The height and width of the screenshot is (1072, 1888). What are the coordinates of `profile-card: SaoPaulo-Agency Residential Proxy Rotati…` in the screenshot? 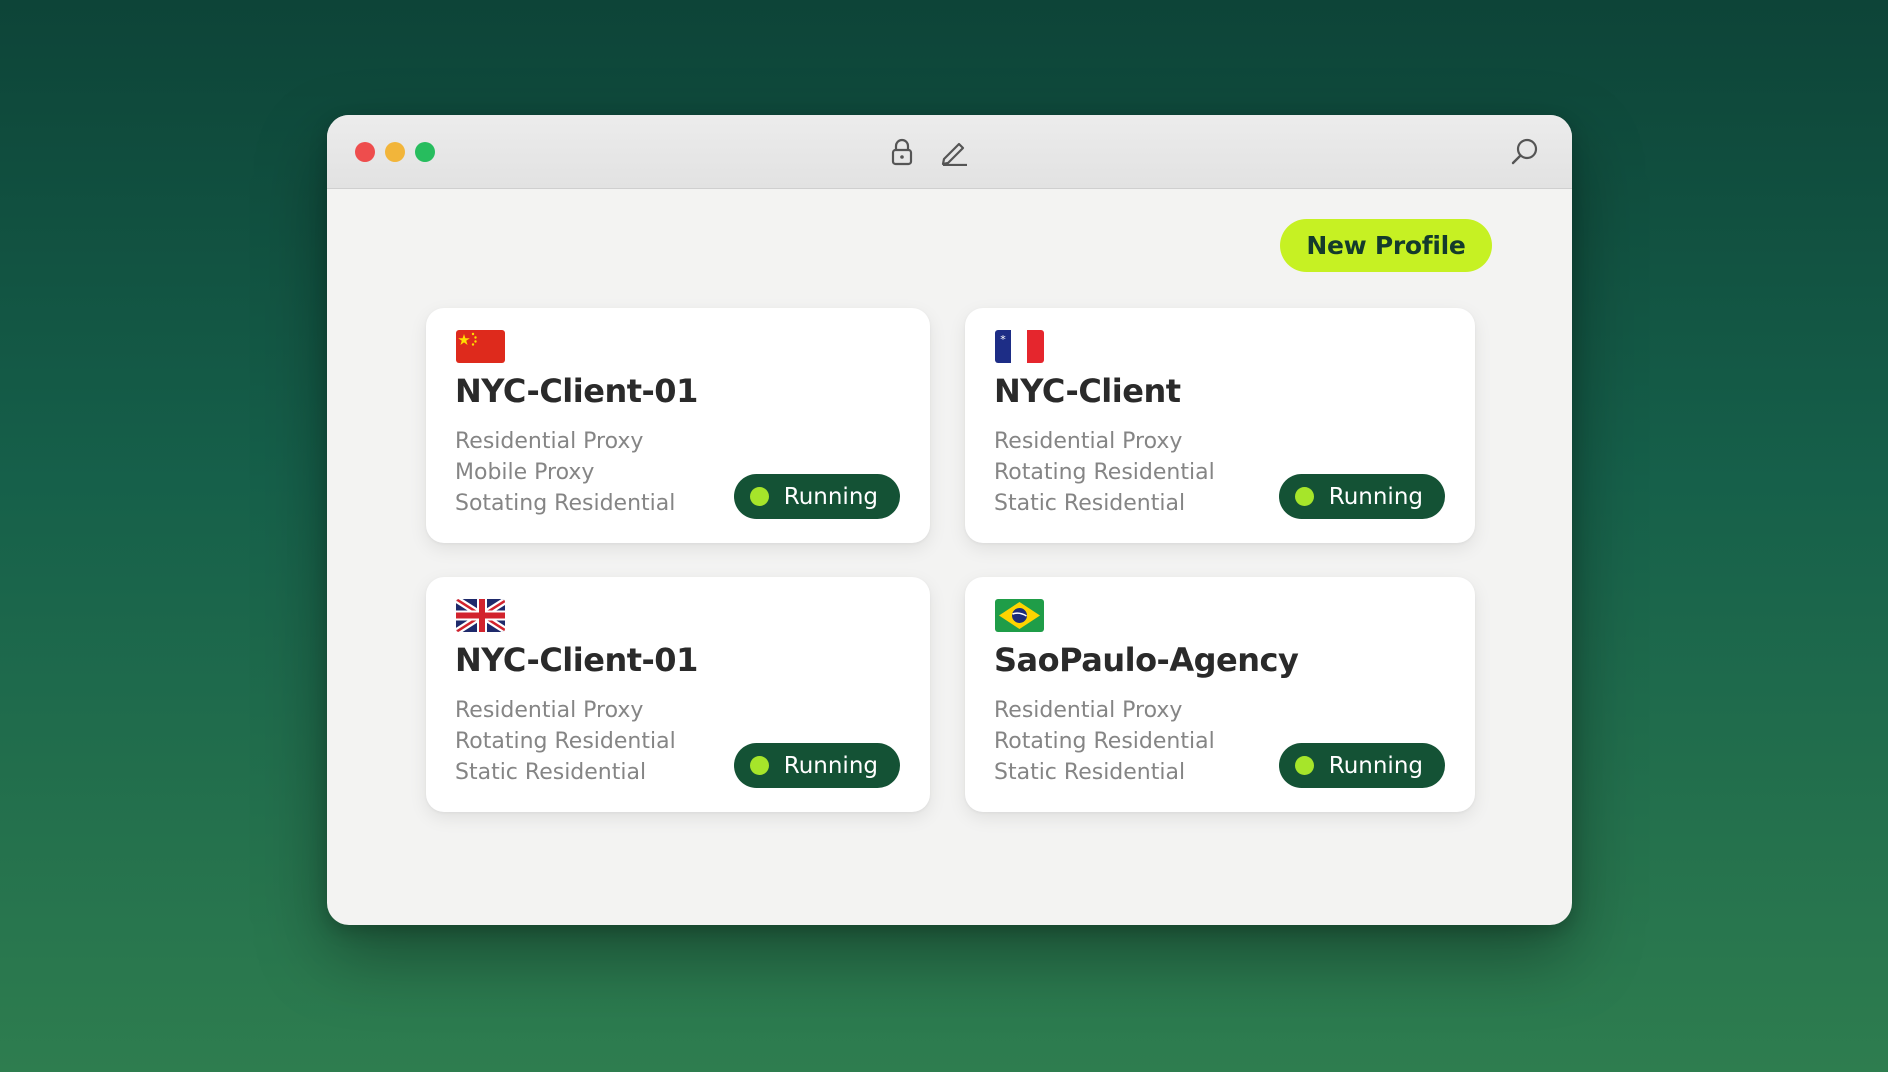 It's located at (1220, 694).